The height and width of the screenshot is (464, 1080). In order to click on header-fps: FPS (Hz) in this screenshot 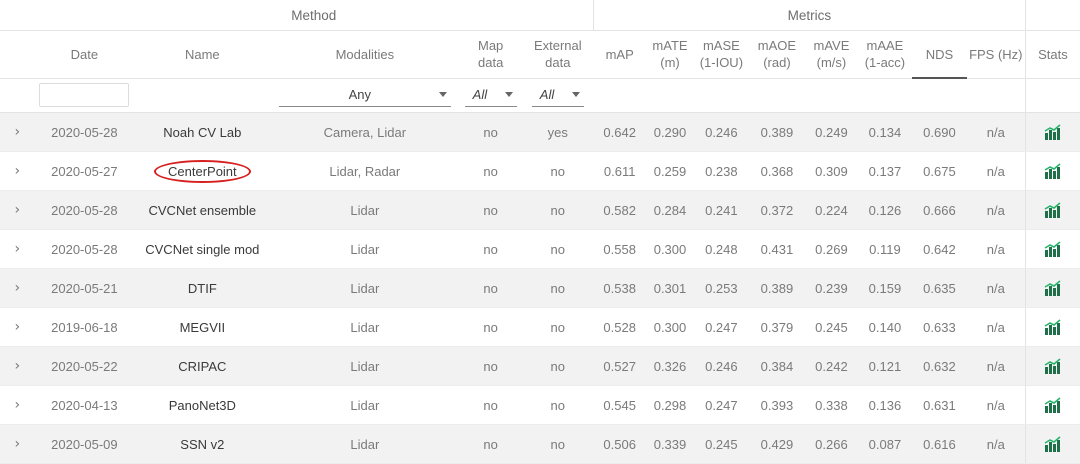, I will do `click(996, 54)`.